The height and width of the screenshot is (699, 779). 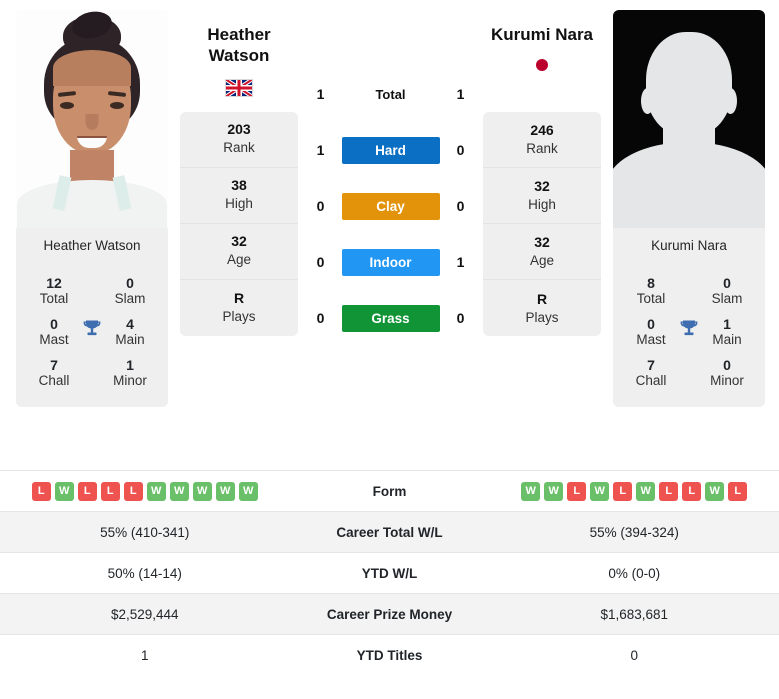 I want to click on h2h-row-grass: 0 Grass 0, so click(x=390, y=318).